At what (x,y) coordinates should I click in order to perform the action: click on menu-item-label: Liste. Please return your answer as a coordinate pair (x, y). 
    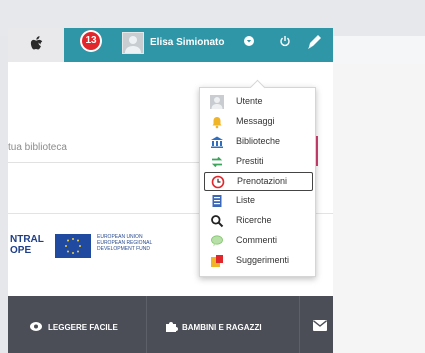
    Looking at the image, I should click on (246, 200).